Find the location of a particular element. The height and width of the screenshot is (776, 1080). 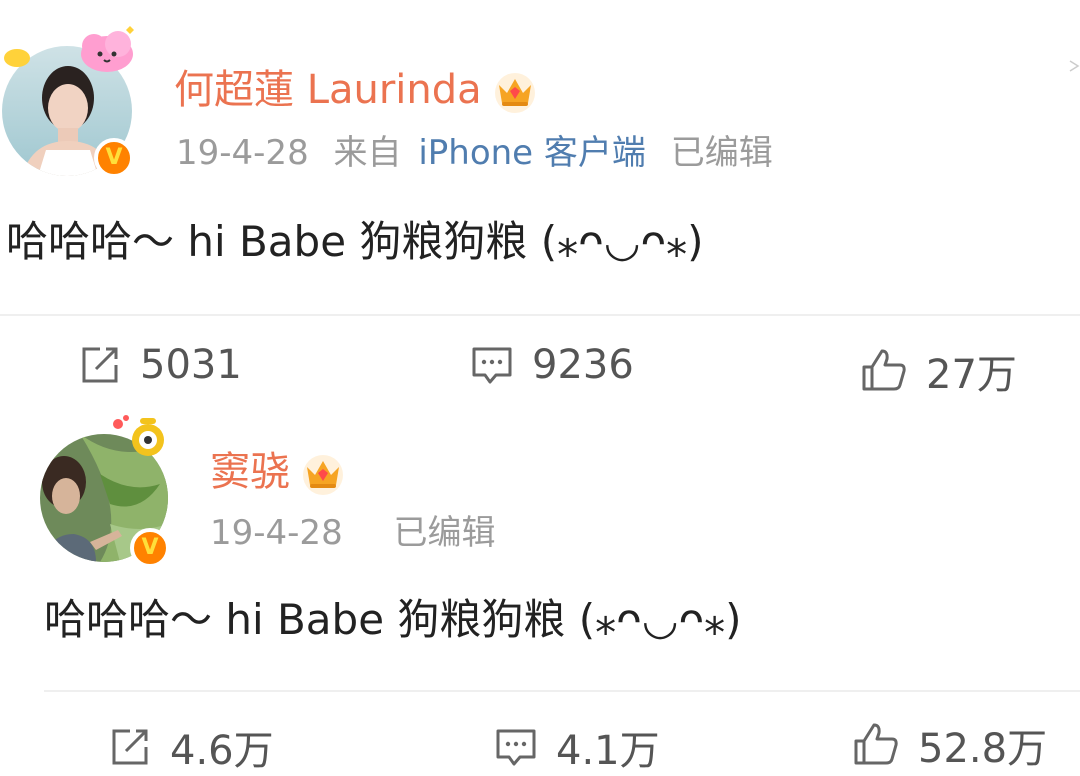

comment-count: 4.1万 is located at coordinates (608, 751).